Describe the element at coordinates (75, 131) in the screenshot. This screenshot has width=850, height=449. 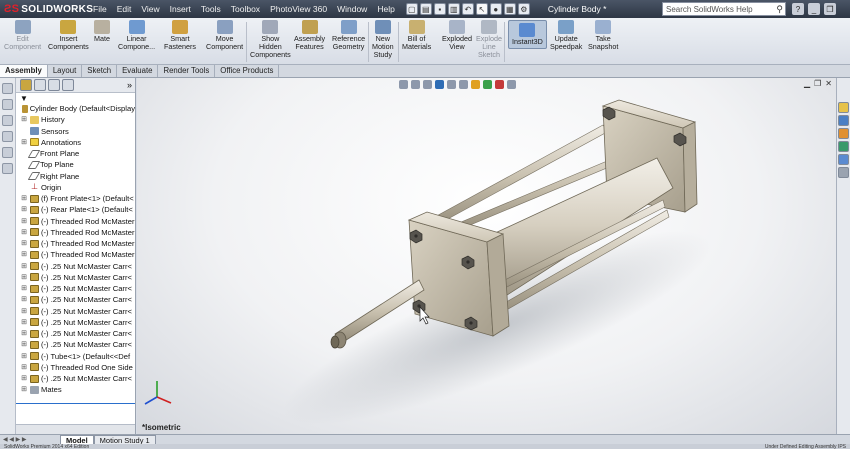
I see `tree-item: Sensors` at that location.